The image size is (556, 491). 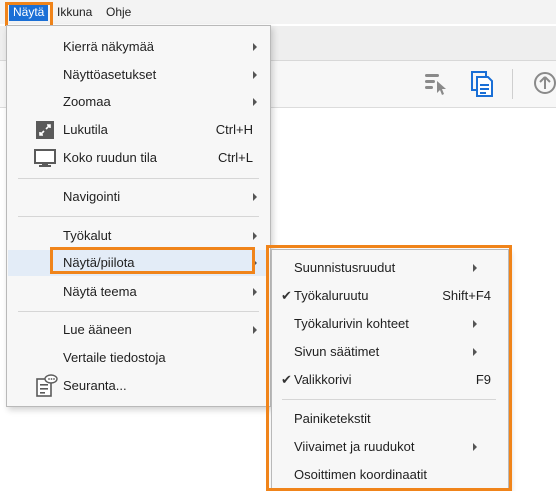 I want to click on menu-bar: Näytä Ikkuna Ohje, so click(x=278, y=12).